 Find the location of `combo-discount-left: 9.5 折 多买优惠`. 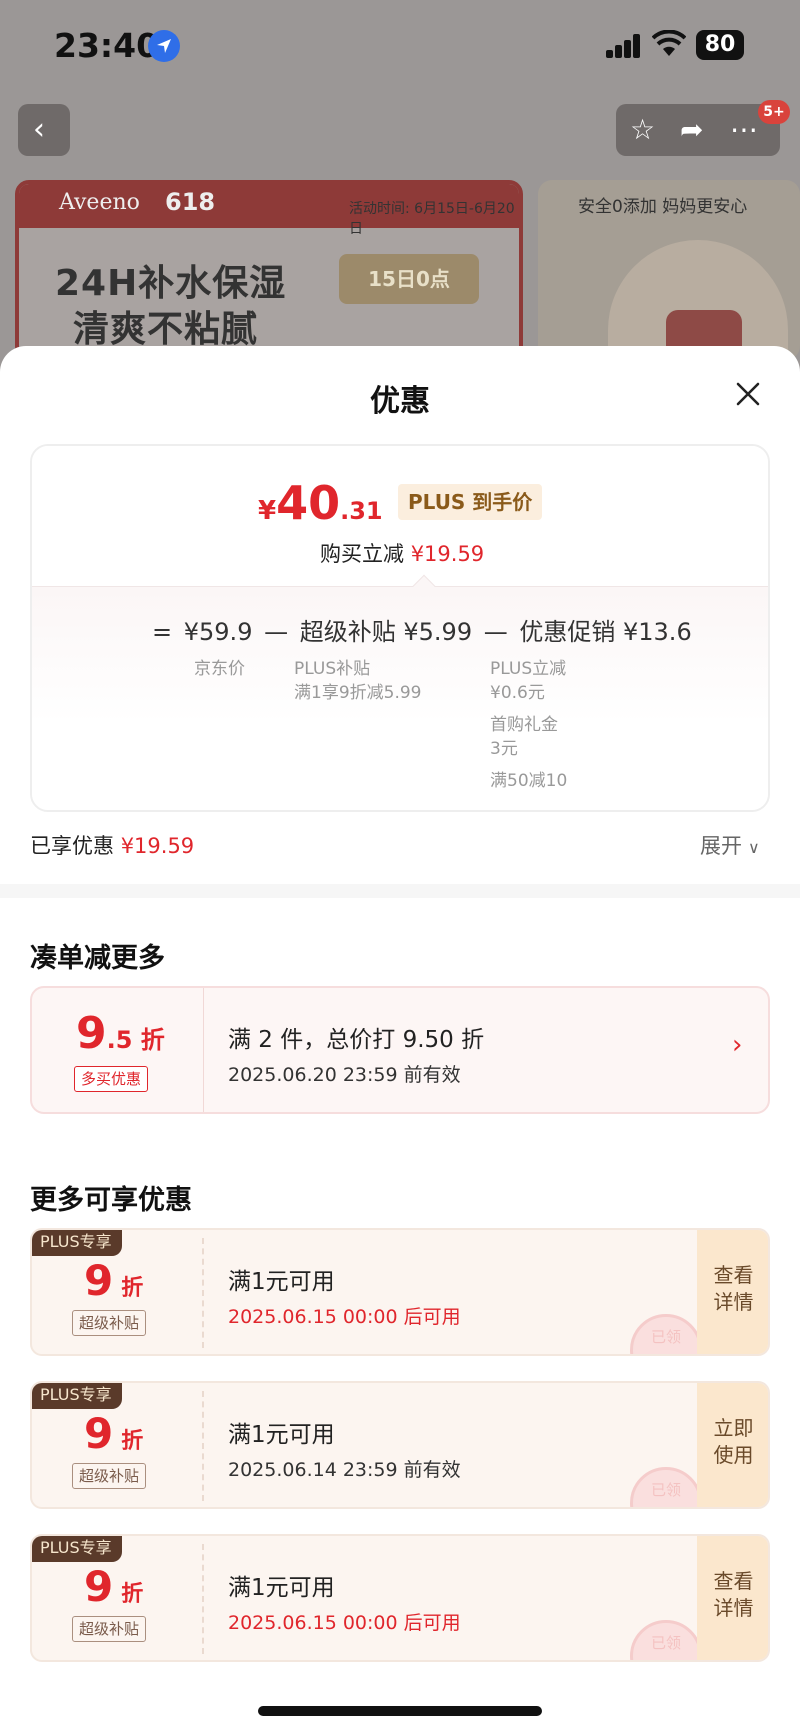

combo-discount-left: 9.5 折 多买优惠 is located at coordinates (118, 1050).